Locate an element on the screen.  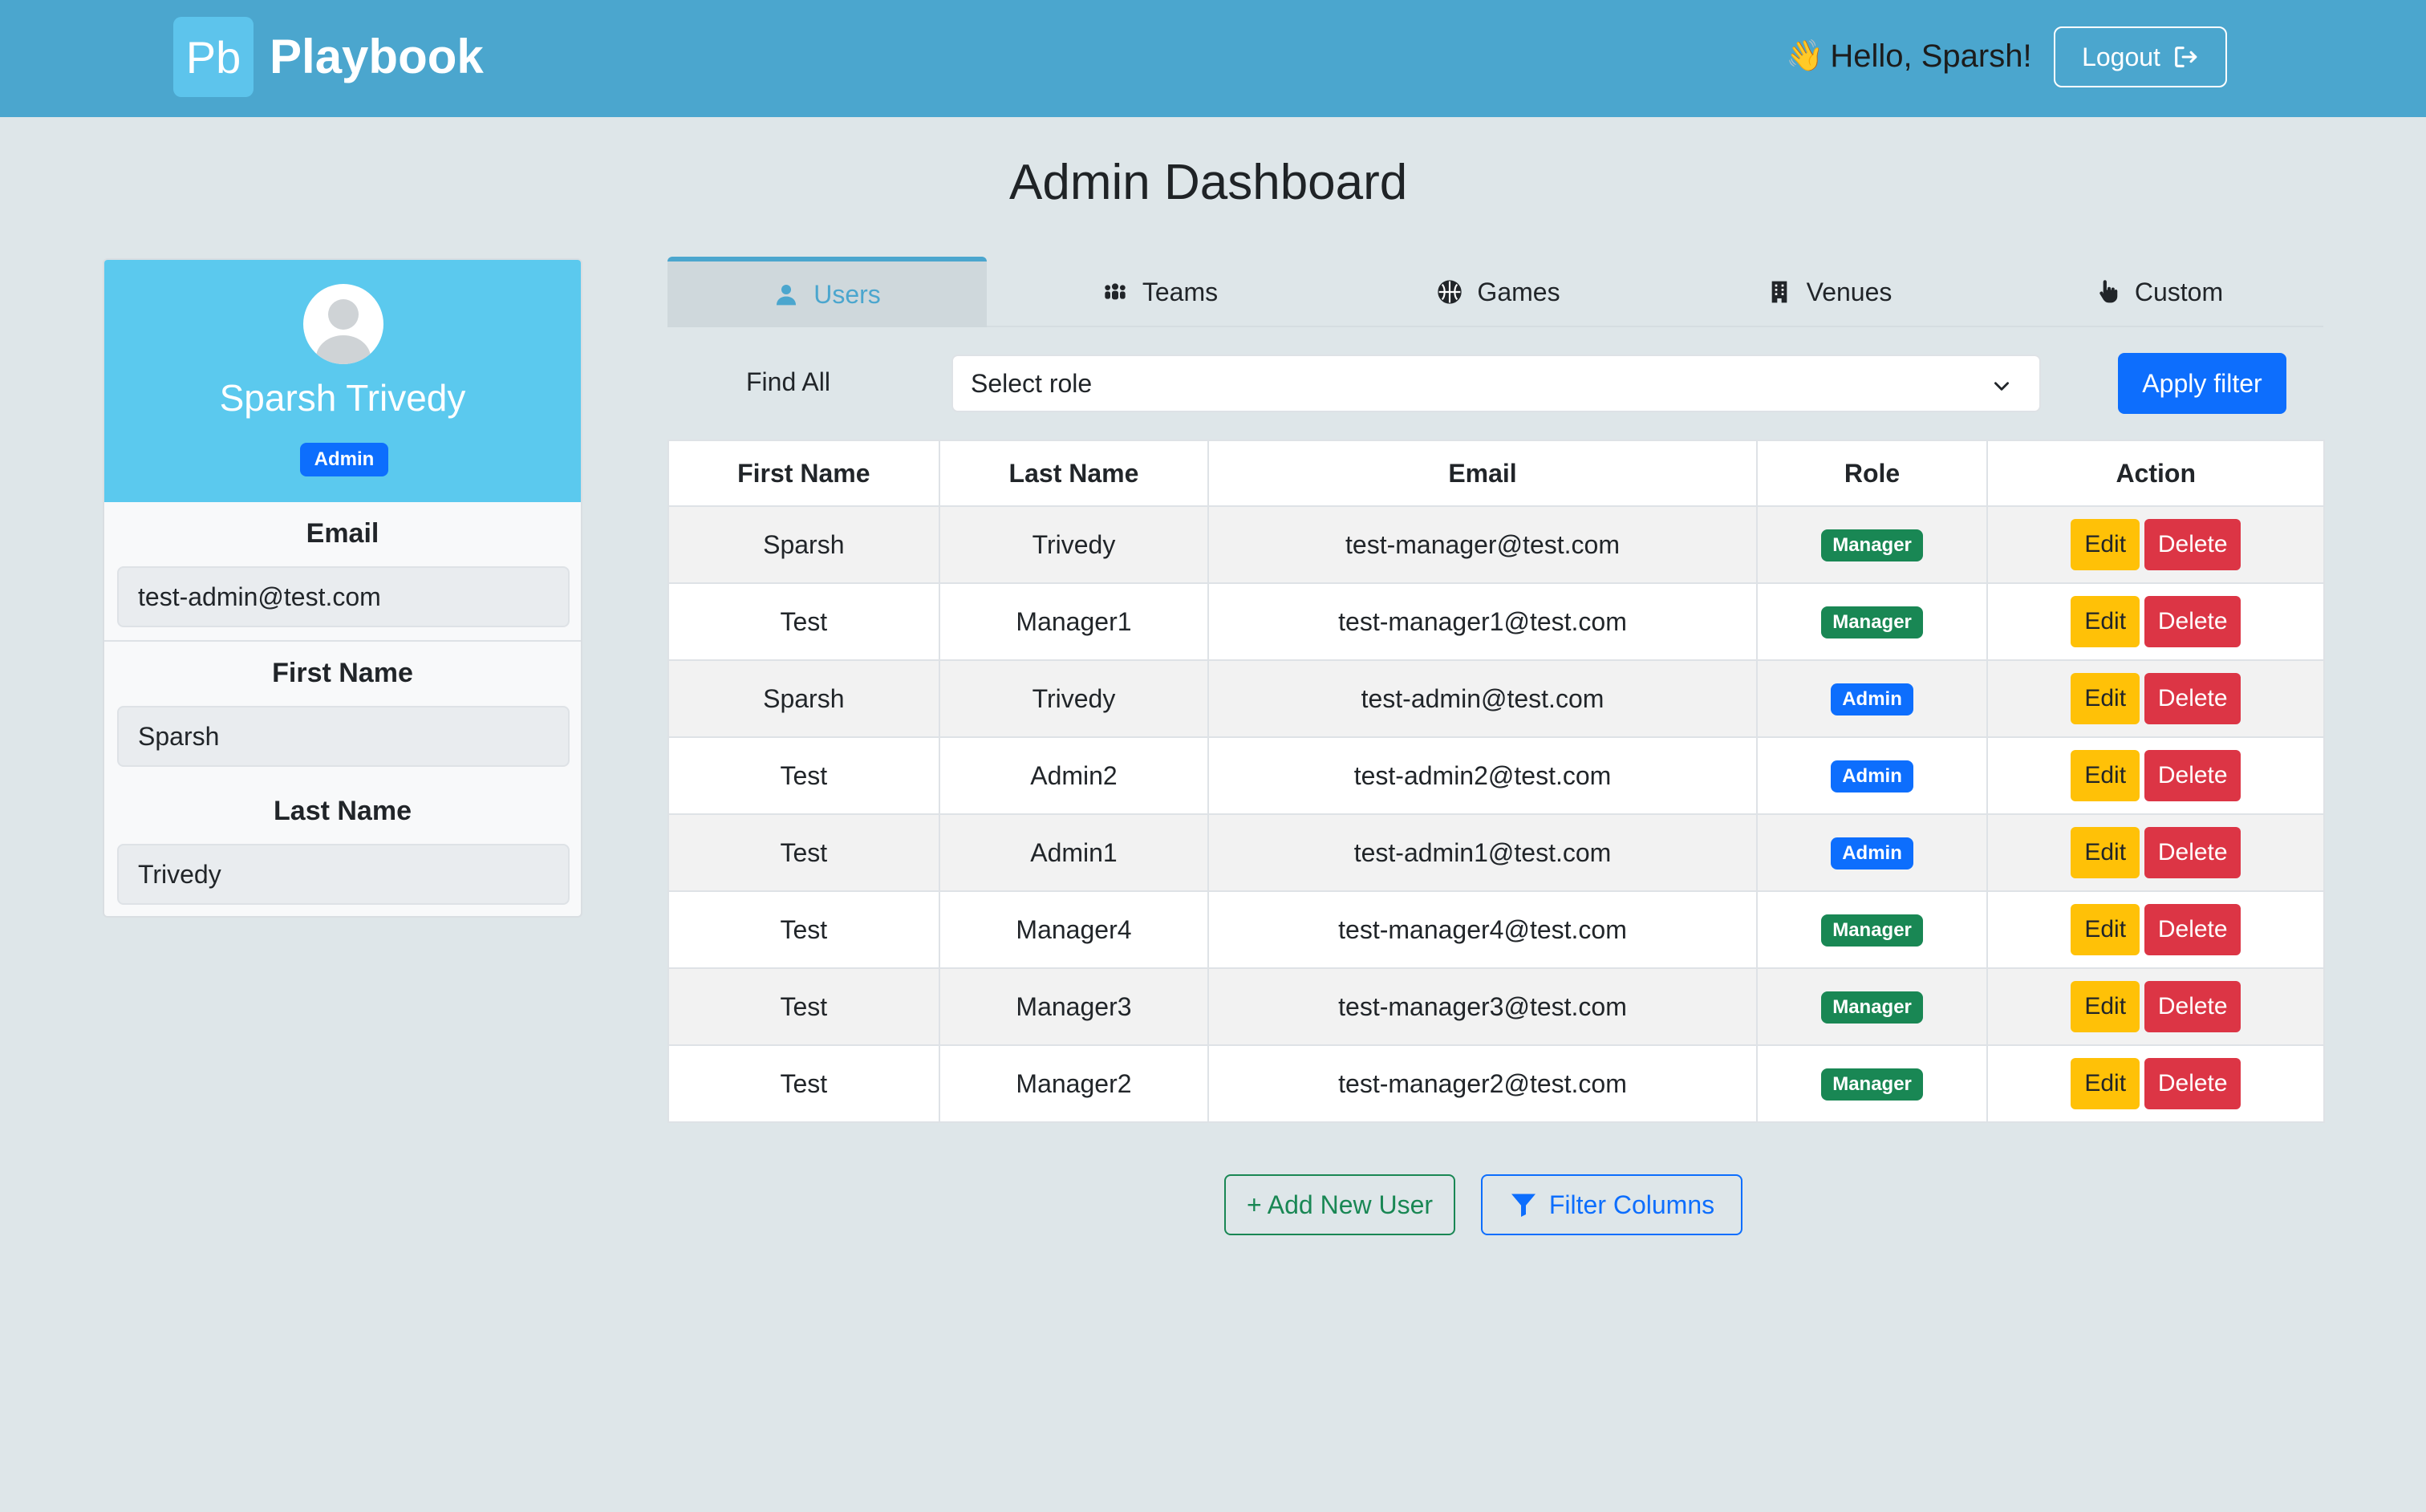
column-header: Last Name is located at coordinates (1074, 473).